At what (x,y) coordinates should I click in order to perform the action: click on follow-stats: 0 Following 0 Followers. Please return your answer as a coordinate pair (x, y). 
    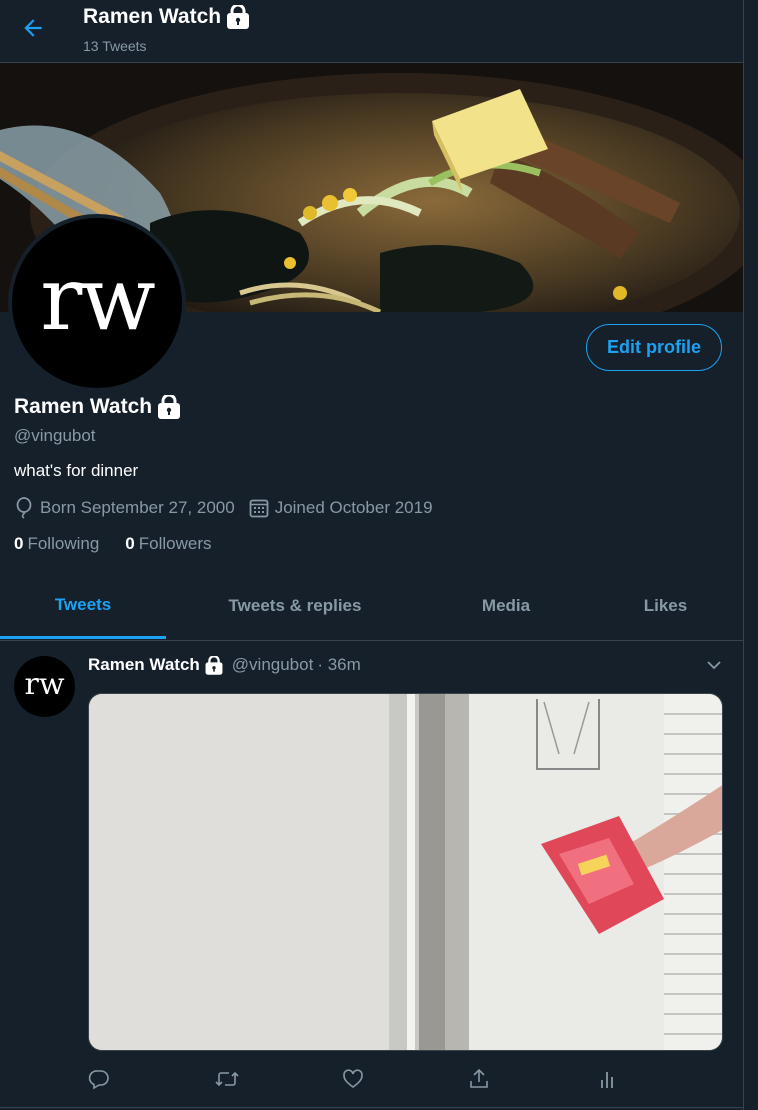
    Looking at the image, I should click on (113, 544).